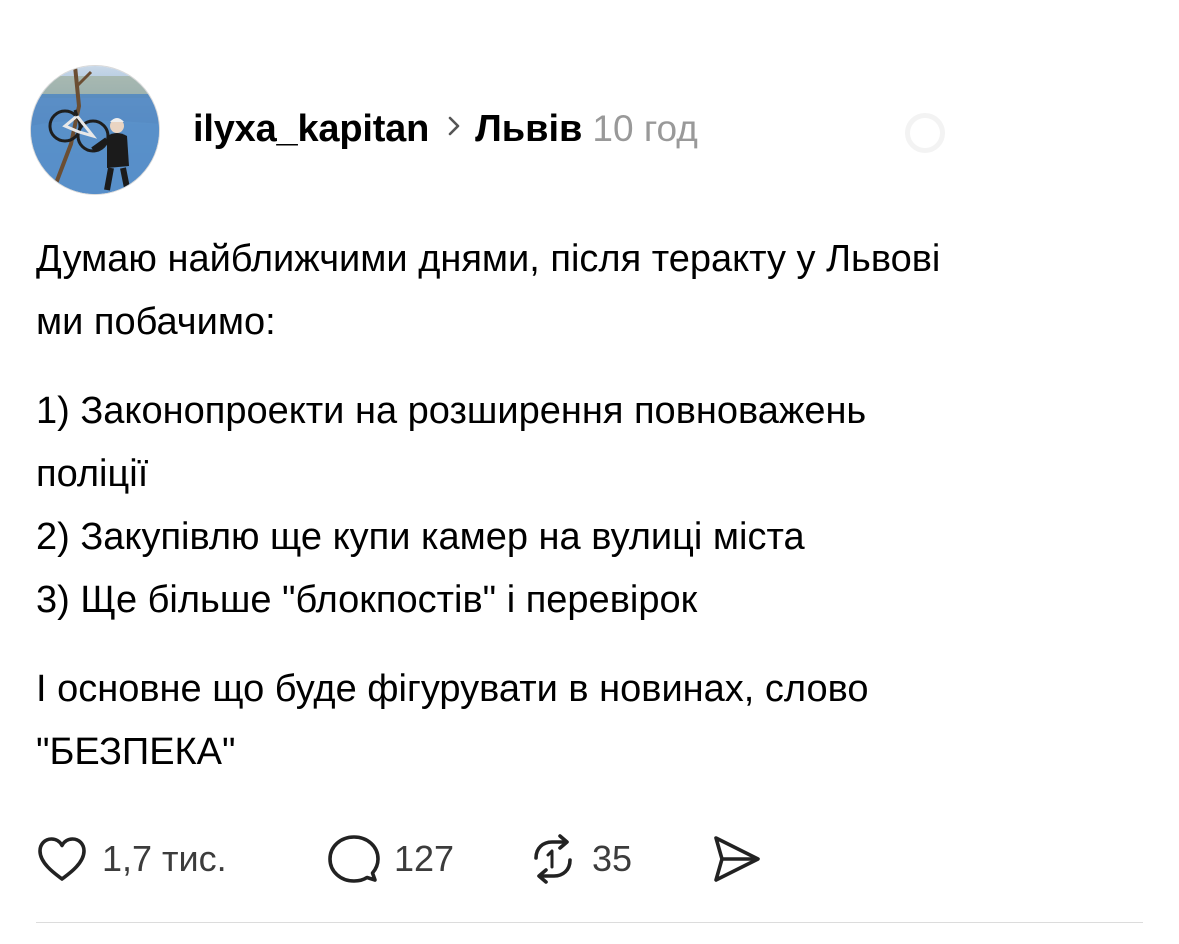 The height and width of the screenshot is (944, 1179). Describe the element at coordinates (424, 858) in the screenshot. I see `comment-count: 127` at that location.